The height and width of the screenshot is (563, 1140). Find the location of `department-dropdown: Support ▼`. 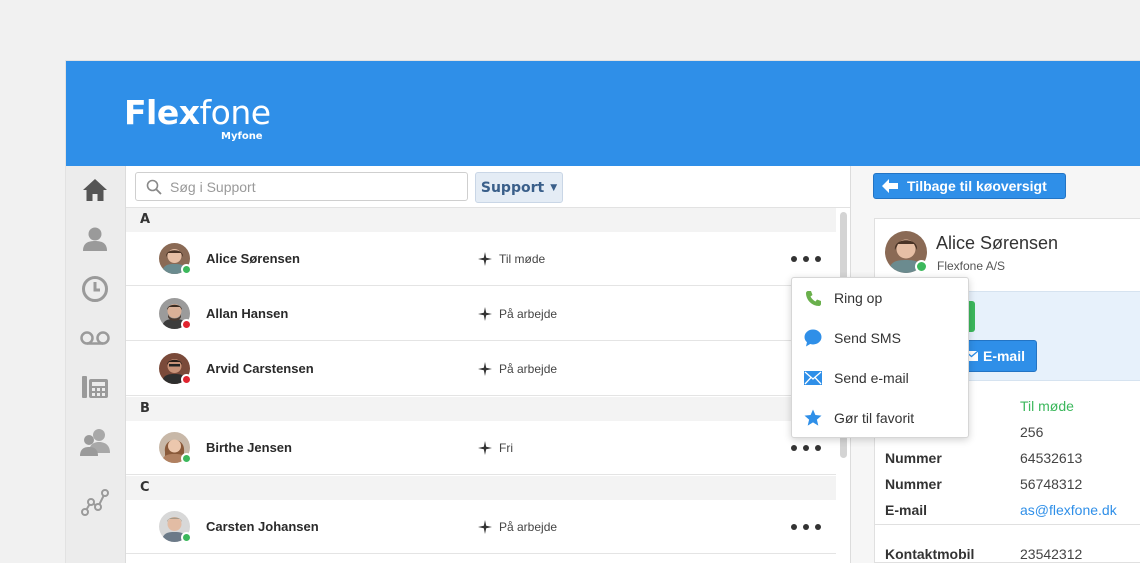

department-dropdown: Support ▼ is located at coordinates (519, 187).